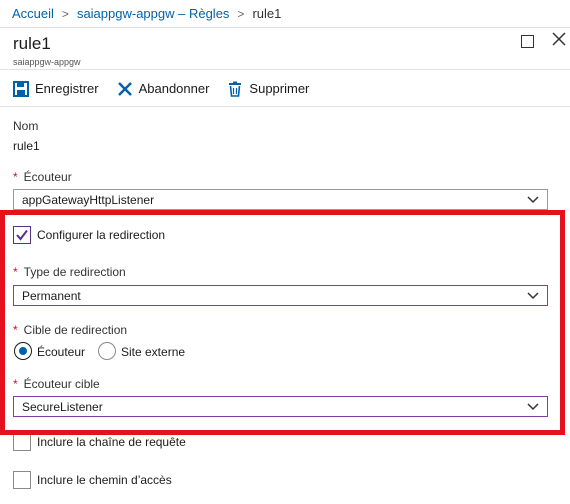 The width and height of the screenshot is (570, 504). Describe the element at coordinates (51, 295) in the screenshot. I see `redirect-type-value: Permanent` at that location.